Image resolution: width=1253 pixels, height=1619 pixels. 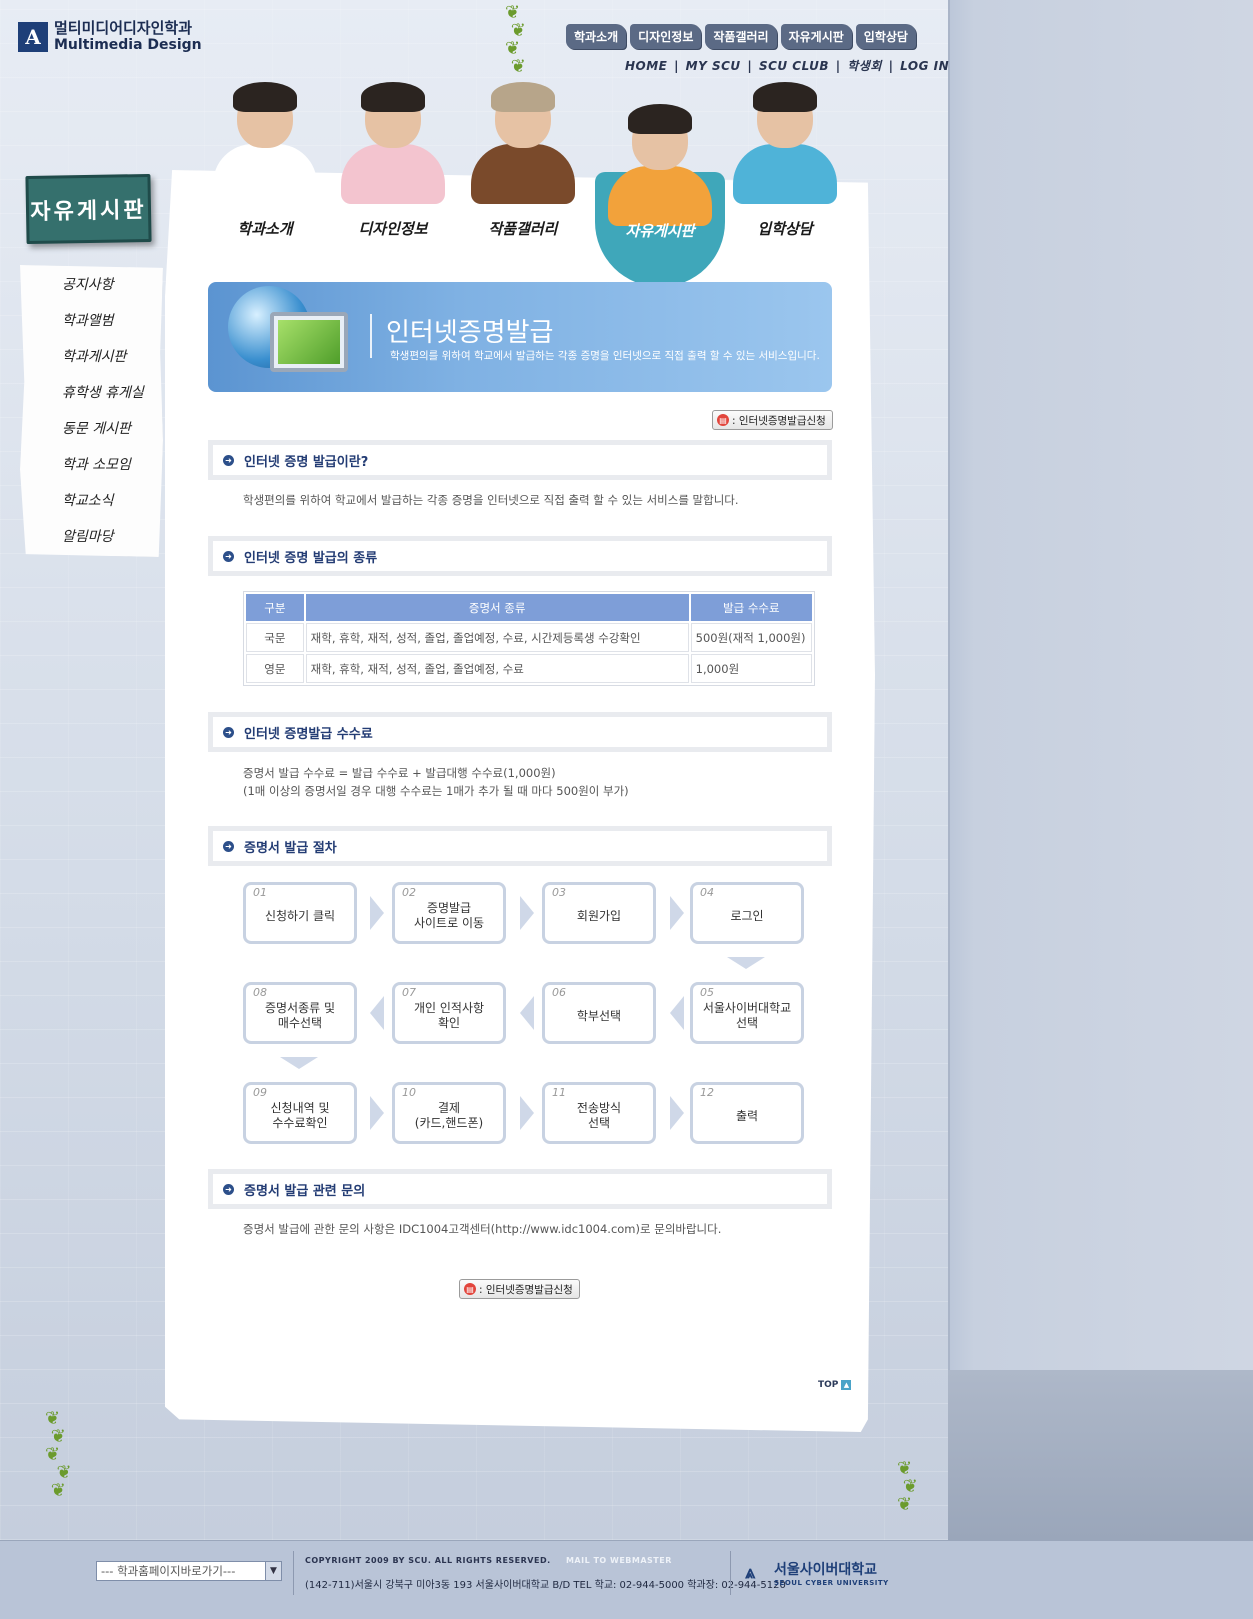 What do you see at coordinates (817, 1573) in the screenshot?
I see `university-logo: ⩓ 서울사이버대학교 SEOUL CYBER UNIVERSITY` at bounding box center [817, 1573].